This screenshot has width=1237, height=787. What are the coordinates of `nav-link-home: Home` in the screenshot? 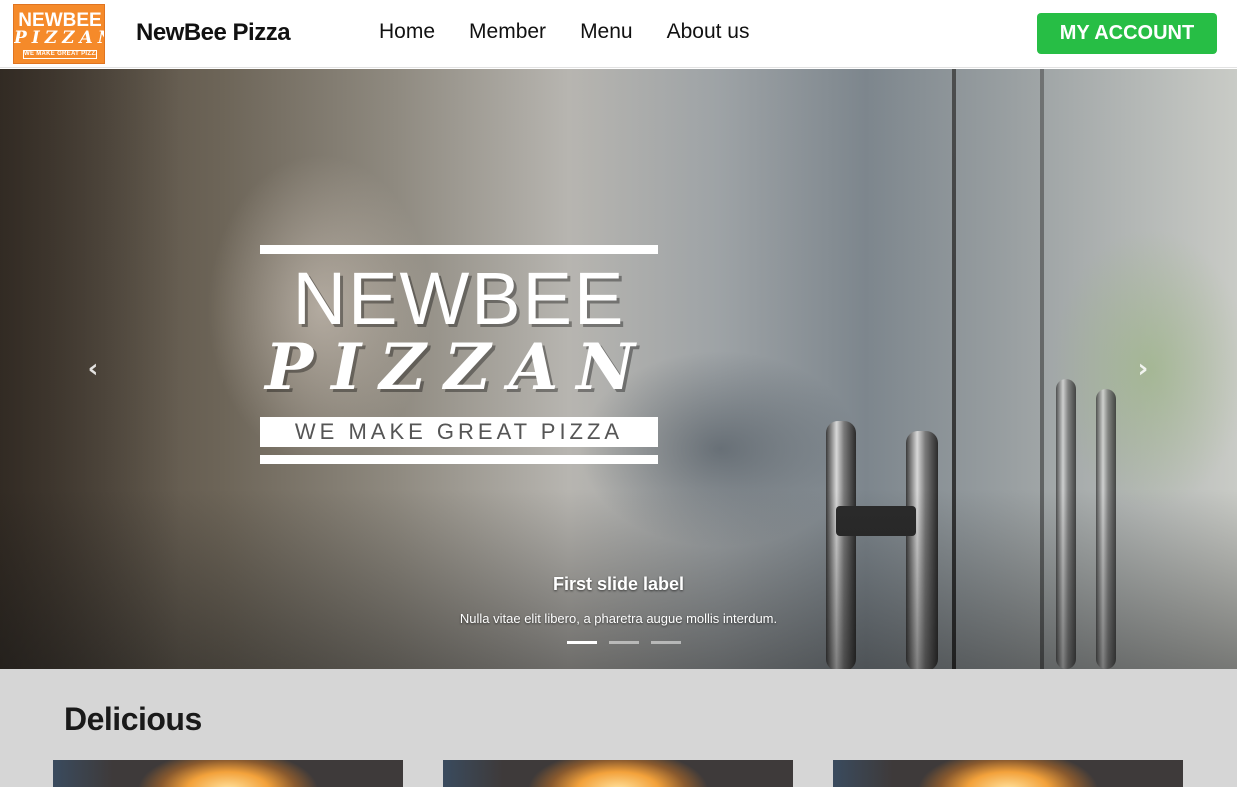 It's located at (407, 32).